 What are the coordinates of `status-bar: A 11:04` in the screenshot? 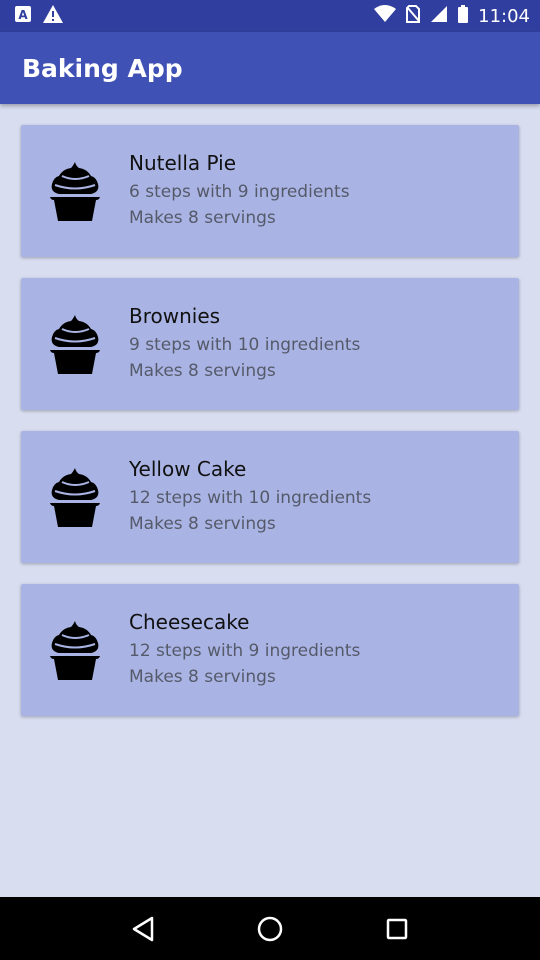 It's located at (270, 16).